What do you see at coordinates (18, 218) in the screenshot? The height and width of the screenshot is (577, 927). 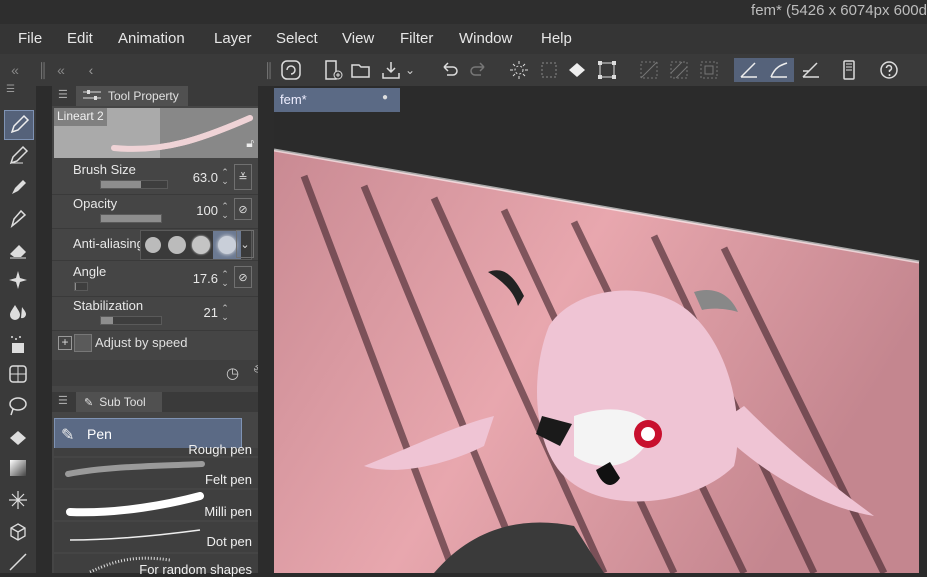 I see `ink-tool-icon` at bounding box center [18, 218].